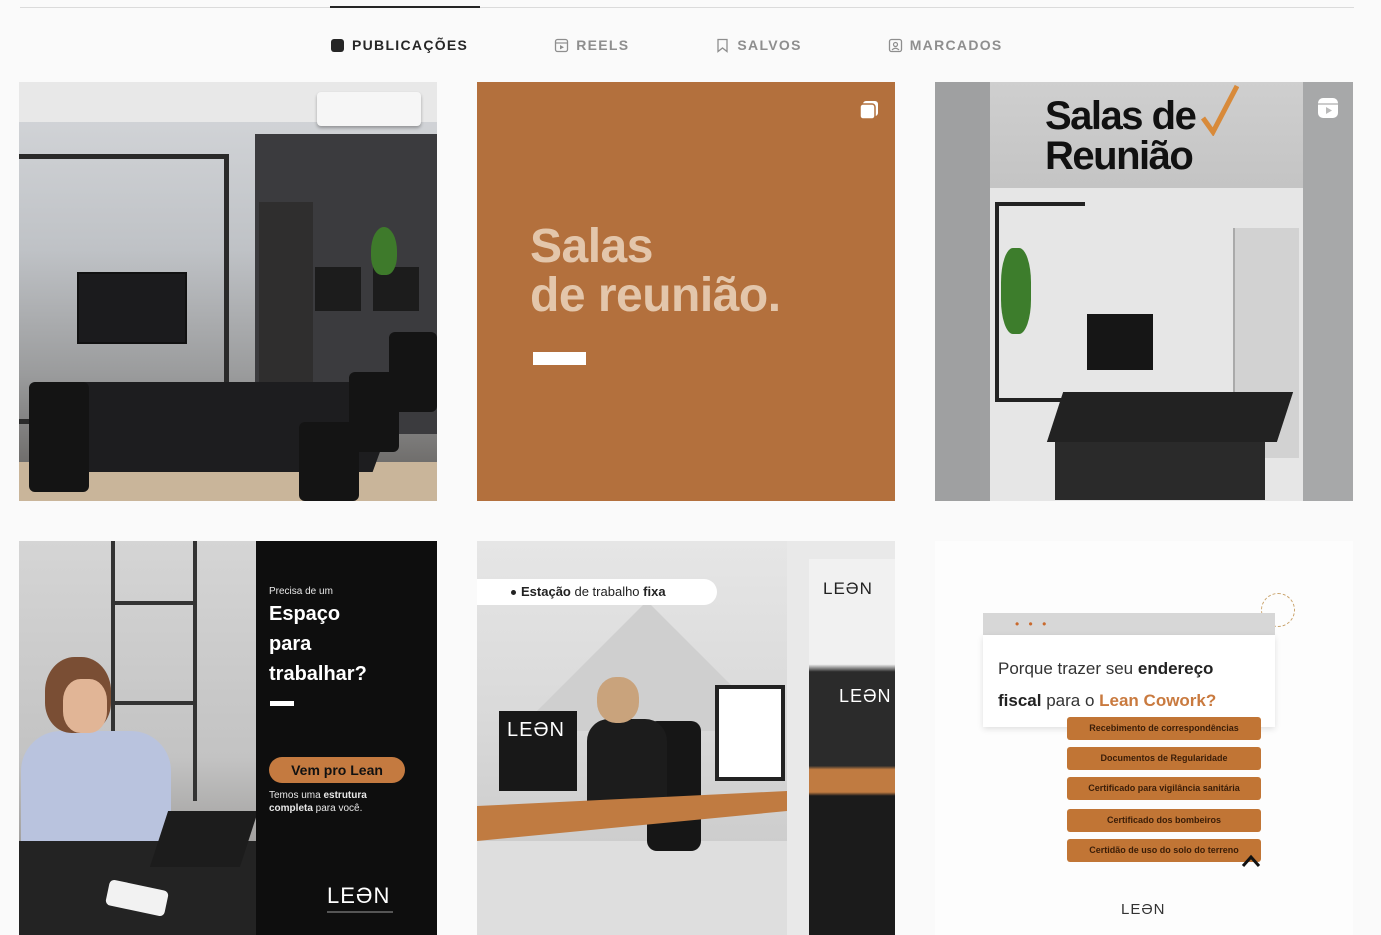  I want to click on tagline-plain: para você., so click(337, 808).